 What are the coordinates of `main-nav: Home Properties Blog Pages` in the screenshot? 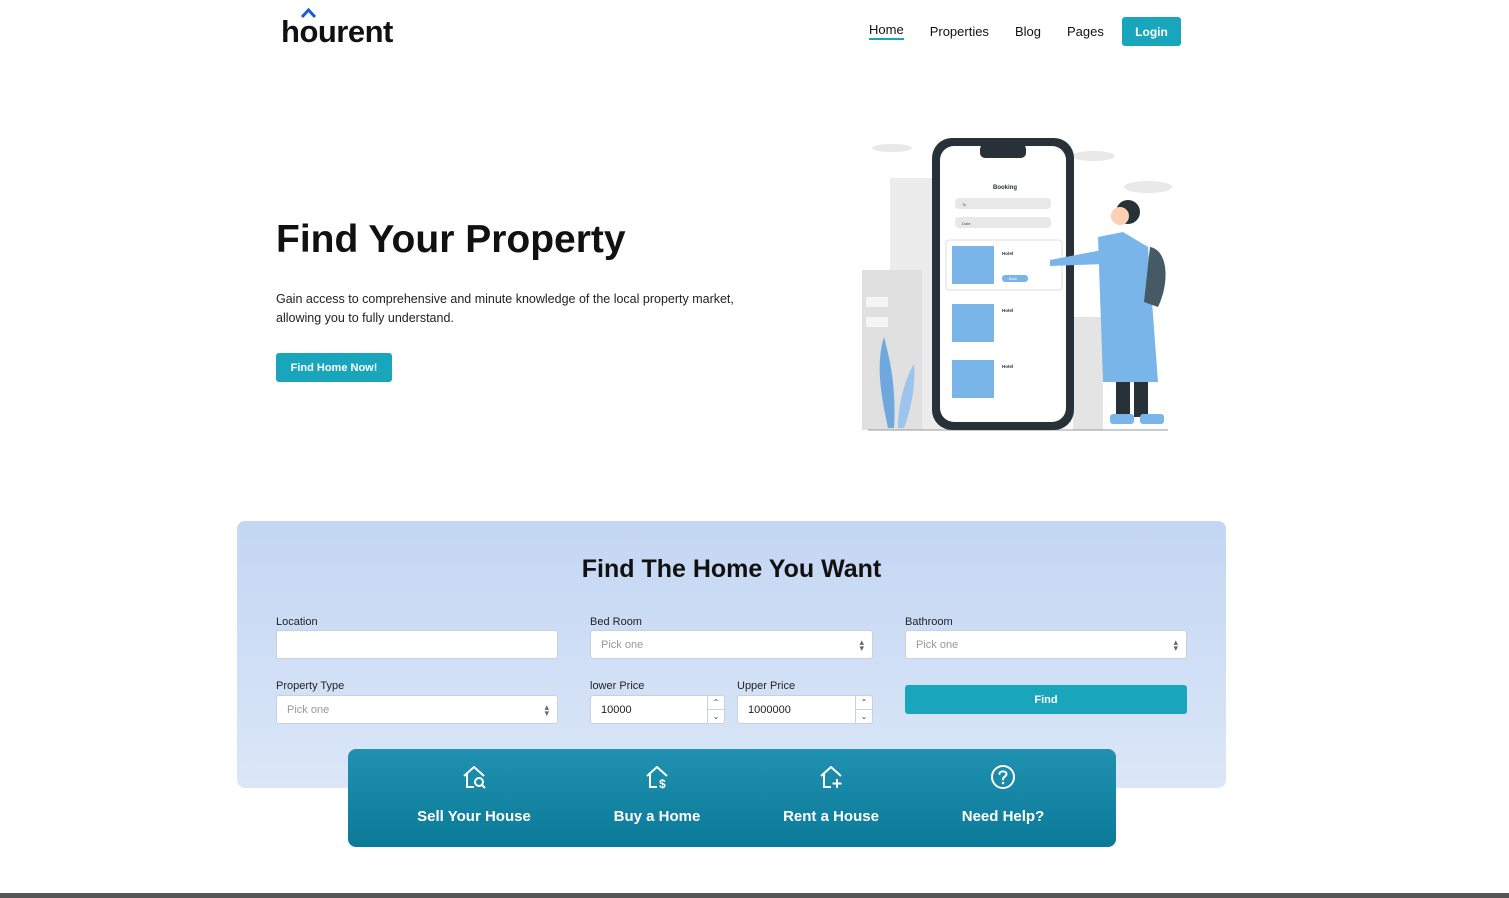 It's located at (999, 31).